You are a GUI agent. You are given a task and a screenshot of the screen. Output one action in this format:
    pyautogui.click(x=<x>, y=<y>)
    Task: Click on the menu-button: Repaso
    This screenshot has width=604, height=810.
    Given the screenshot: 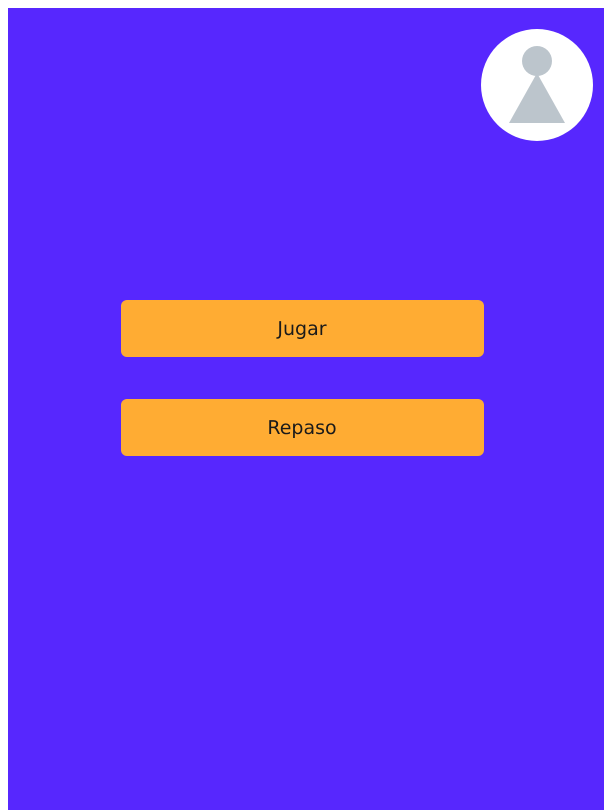 What is the action you would take?
    pyautogui.click(x=302, y=427)
    